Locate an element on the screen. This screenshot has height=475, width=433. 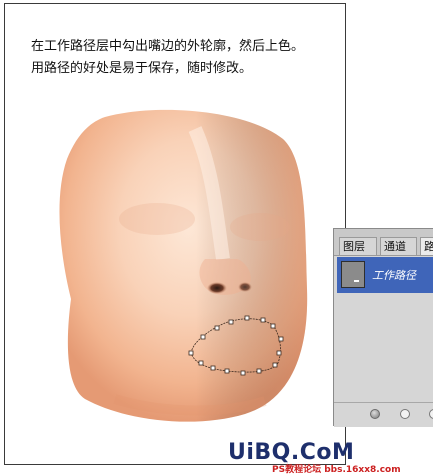
tab-layers: 图层 is located at coordinates (358, 246).